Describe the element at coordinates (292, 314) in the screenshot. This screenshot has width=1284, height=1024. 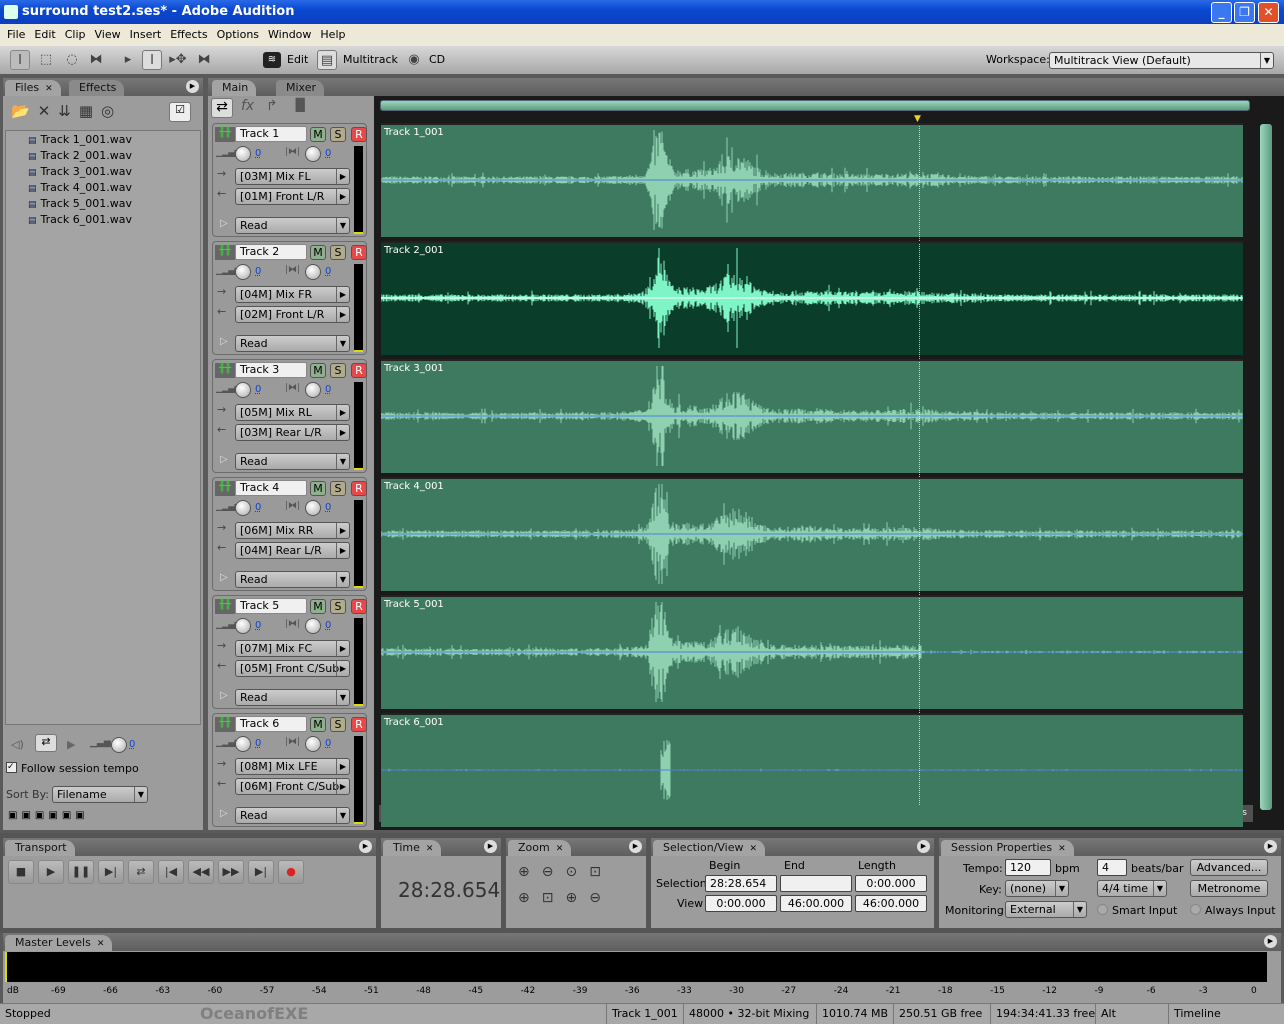
I see `track-output-dropdown: [02M] Front L/R ▶` at that location.